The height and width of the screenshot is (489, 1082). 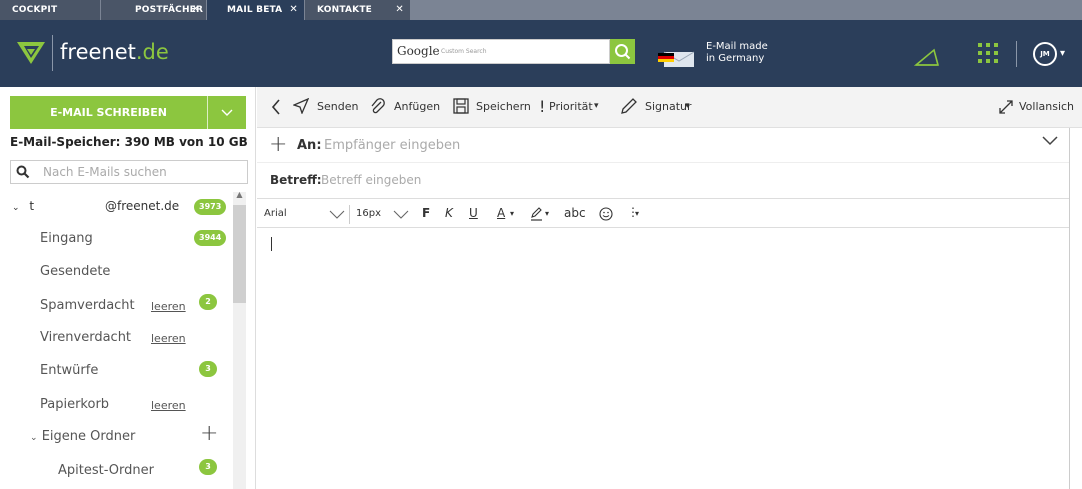 What do you see at coordinates (32, 206) in the screenshot?
I see `account-prefix: t` at bounding box center [32, 206].